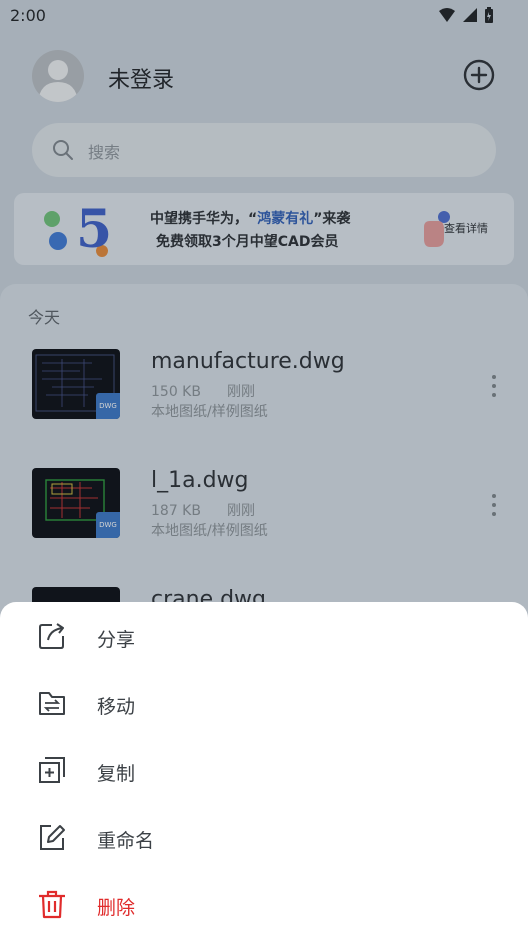 This screenshot has height=939, width=528. I want to click on rename-label: 重命名, so click(126, 841).